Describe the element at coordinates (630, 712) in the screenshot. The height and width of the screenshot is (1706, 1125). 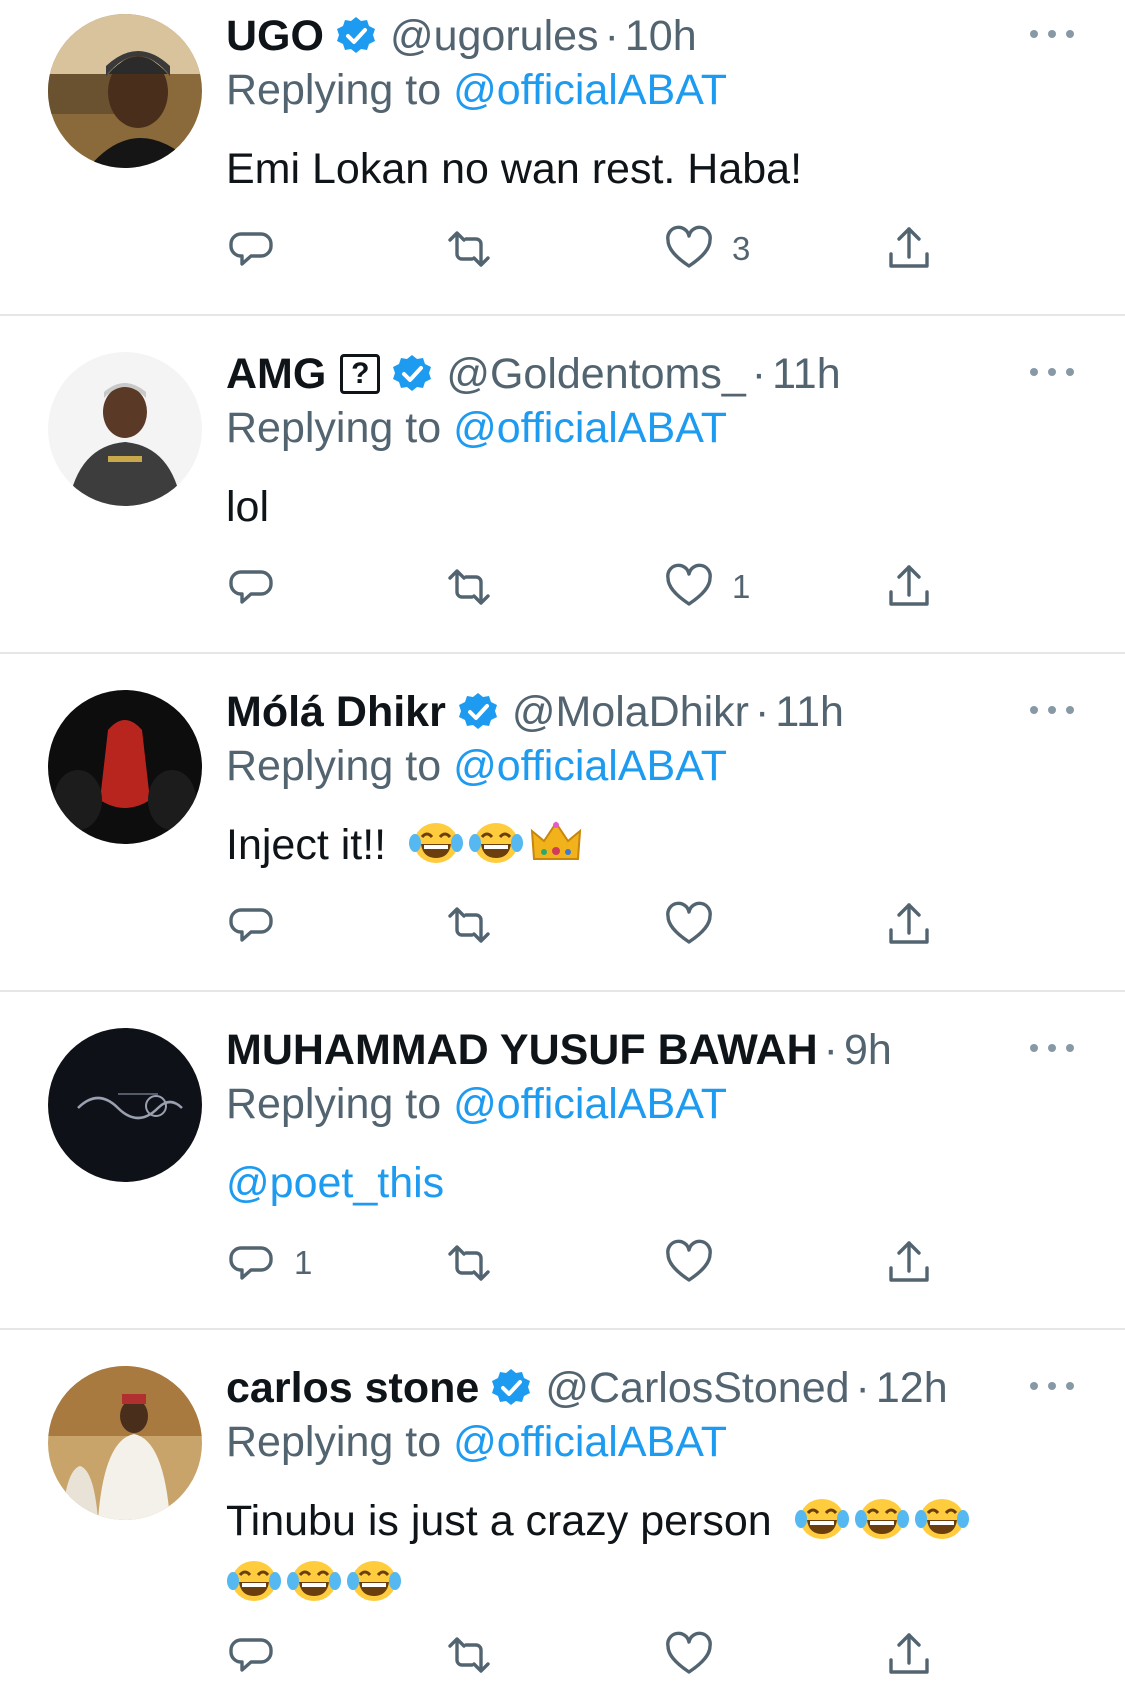
I see `user-handle: @MolaDhikr` at that location.